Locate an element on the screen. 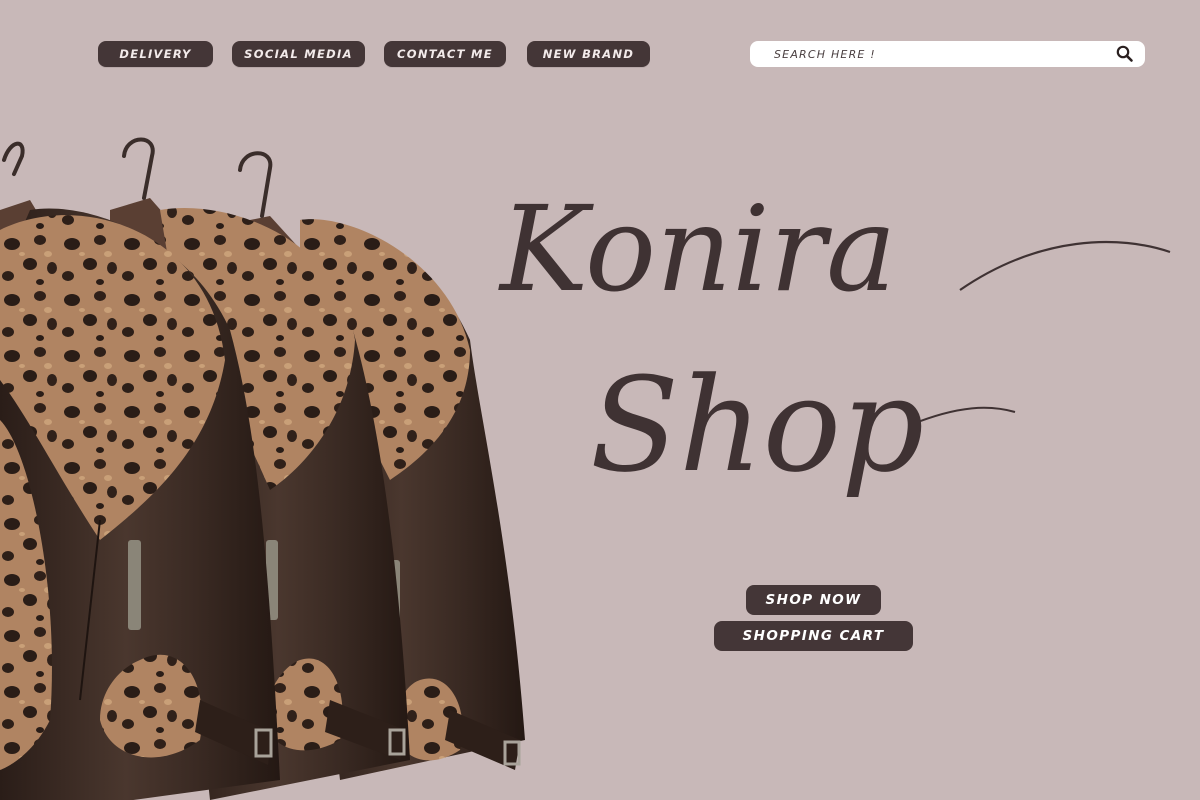 This screenshot has width=1200, height=800. brand-title-line2: Shop is located at coordinates (757, 425).